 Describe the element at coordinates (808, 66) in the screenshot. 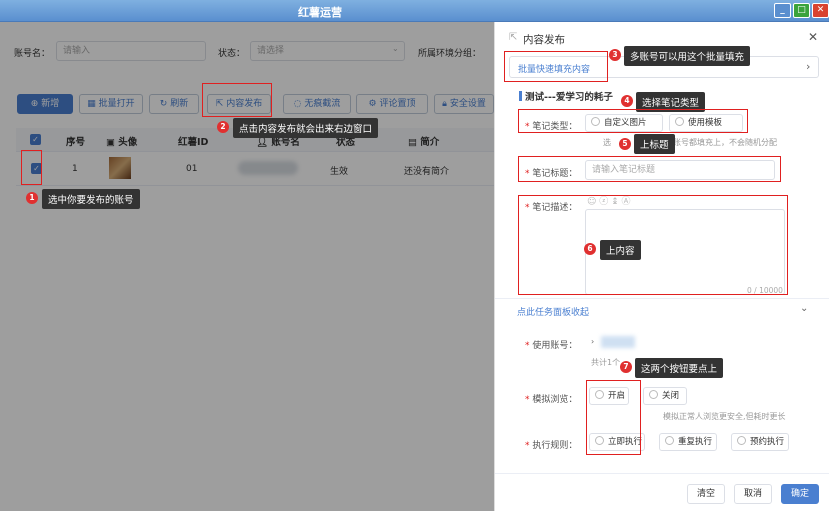

I see `chevron-right-icon: ›` at that location.